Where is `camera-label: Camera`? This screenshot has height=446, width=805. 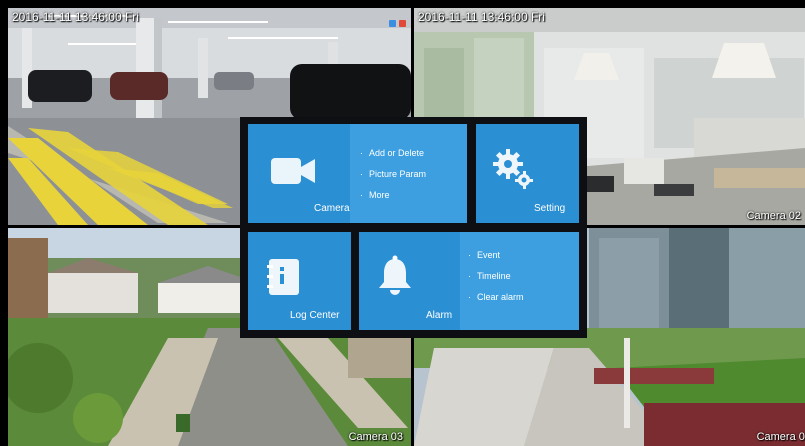 camera-label: Camera is located at coordinates (332, 208).